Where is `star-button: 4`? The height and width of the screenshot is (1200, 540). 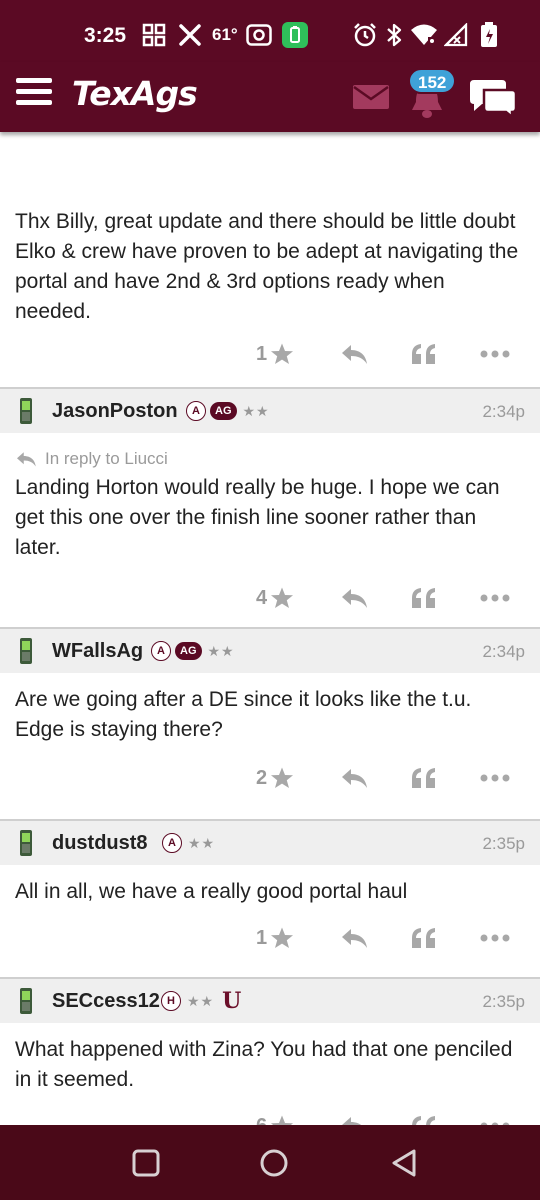 star-button: 4 is located at coordinates (275, 598).